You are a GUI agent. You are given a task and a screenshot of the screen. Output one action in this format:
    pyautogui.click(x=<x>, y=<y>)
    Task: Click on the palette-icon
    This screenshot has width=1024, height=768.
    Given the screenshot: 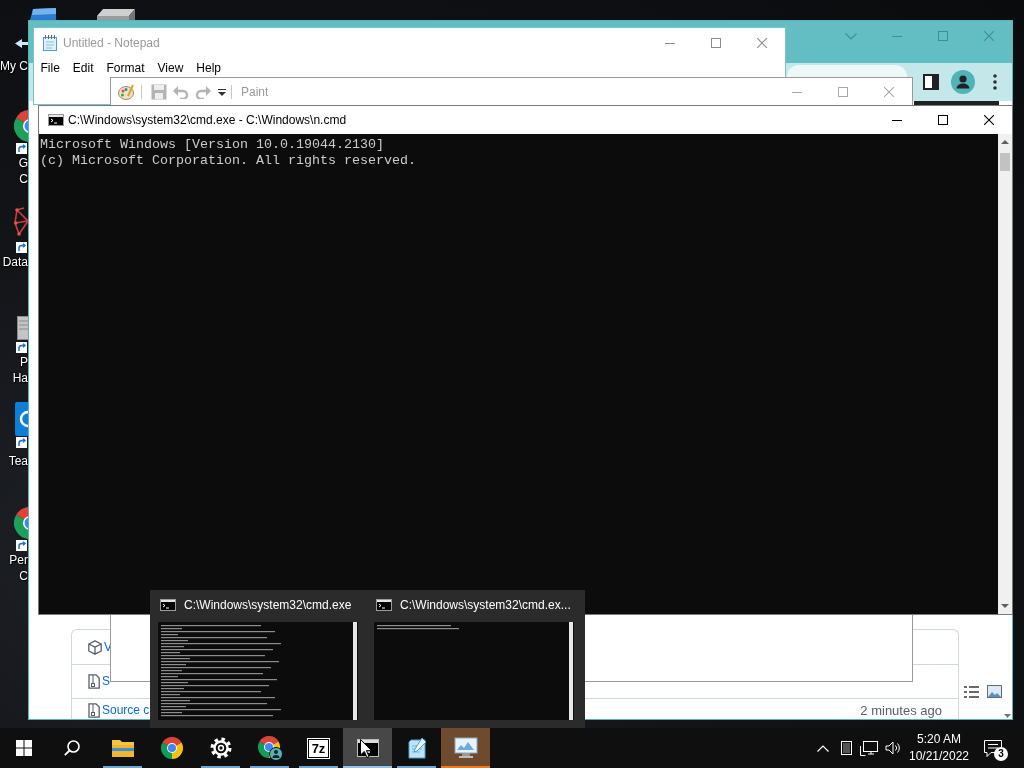 What is the action you would take?
    pyautogui.click(x=126, y=92)
    